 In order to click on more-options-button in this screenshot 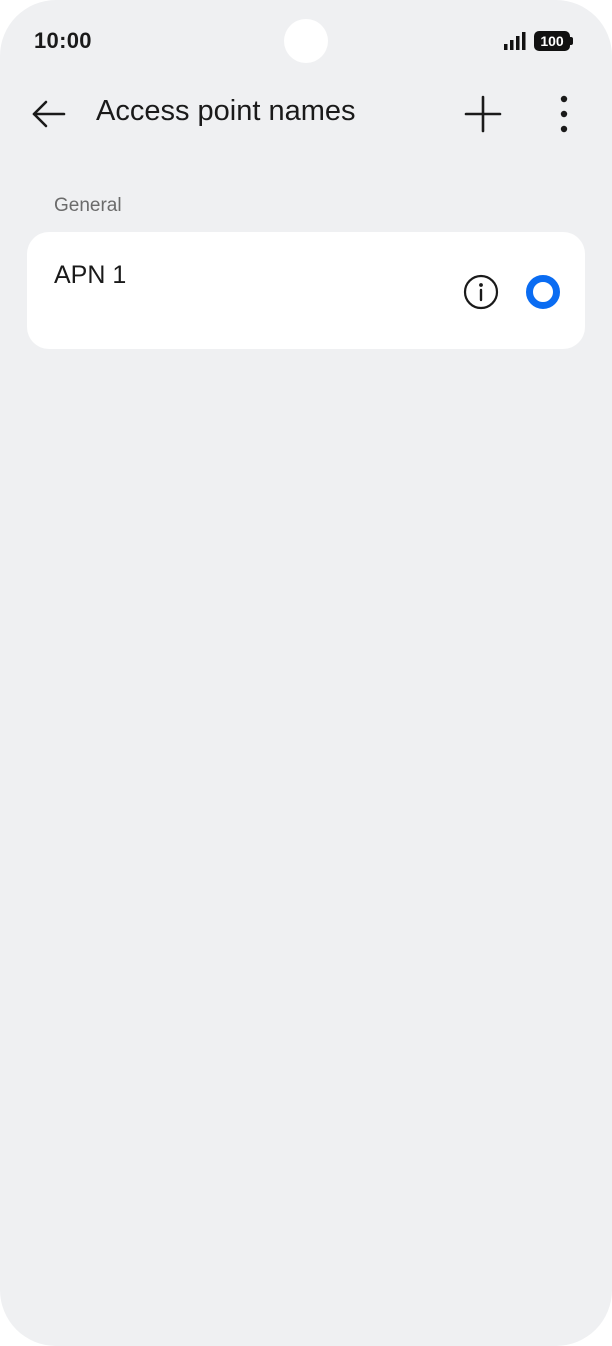, I will do `click(564, 114)`.